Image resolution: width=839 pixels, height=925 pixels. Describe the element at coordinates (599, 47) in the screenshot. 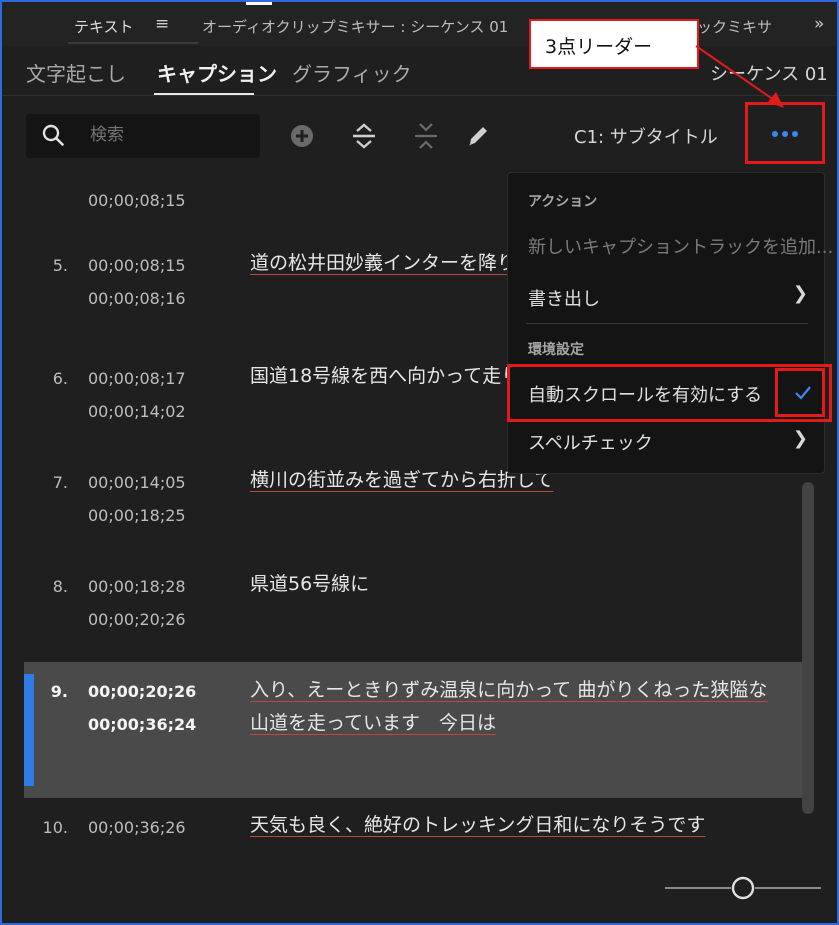

I see `annotation-callout-text: 3点リーダー` at that location.